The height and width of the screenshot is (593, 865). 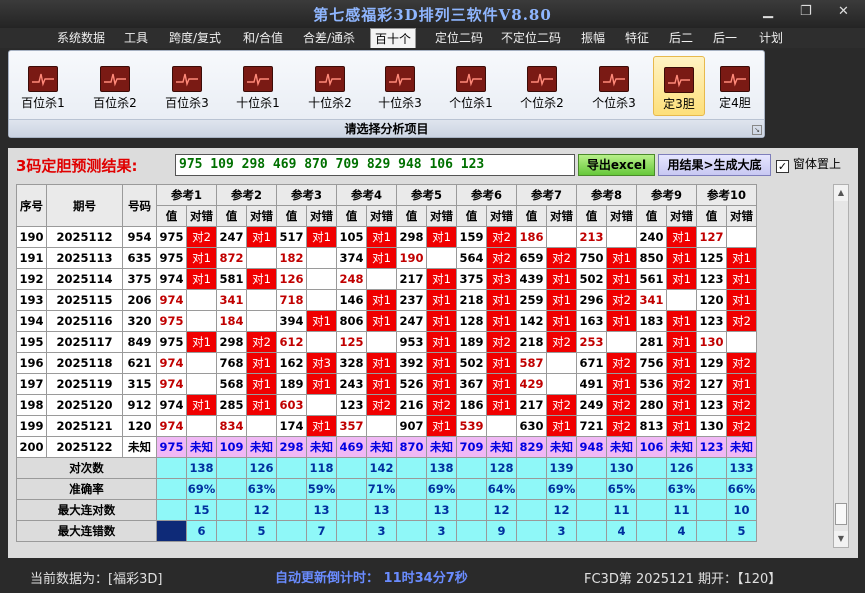 I want to click on code-cell: 912, so click(x=139, y=405).